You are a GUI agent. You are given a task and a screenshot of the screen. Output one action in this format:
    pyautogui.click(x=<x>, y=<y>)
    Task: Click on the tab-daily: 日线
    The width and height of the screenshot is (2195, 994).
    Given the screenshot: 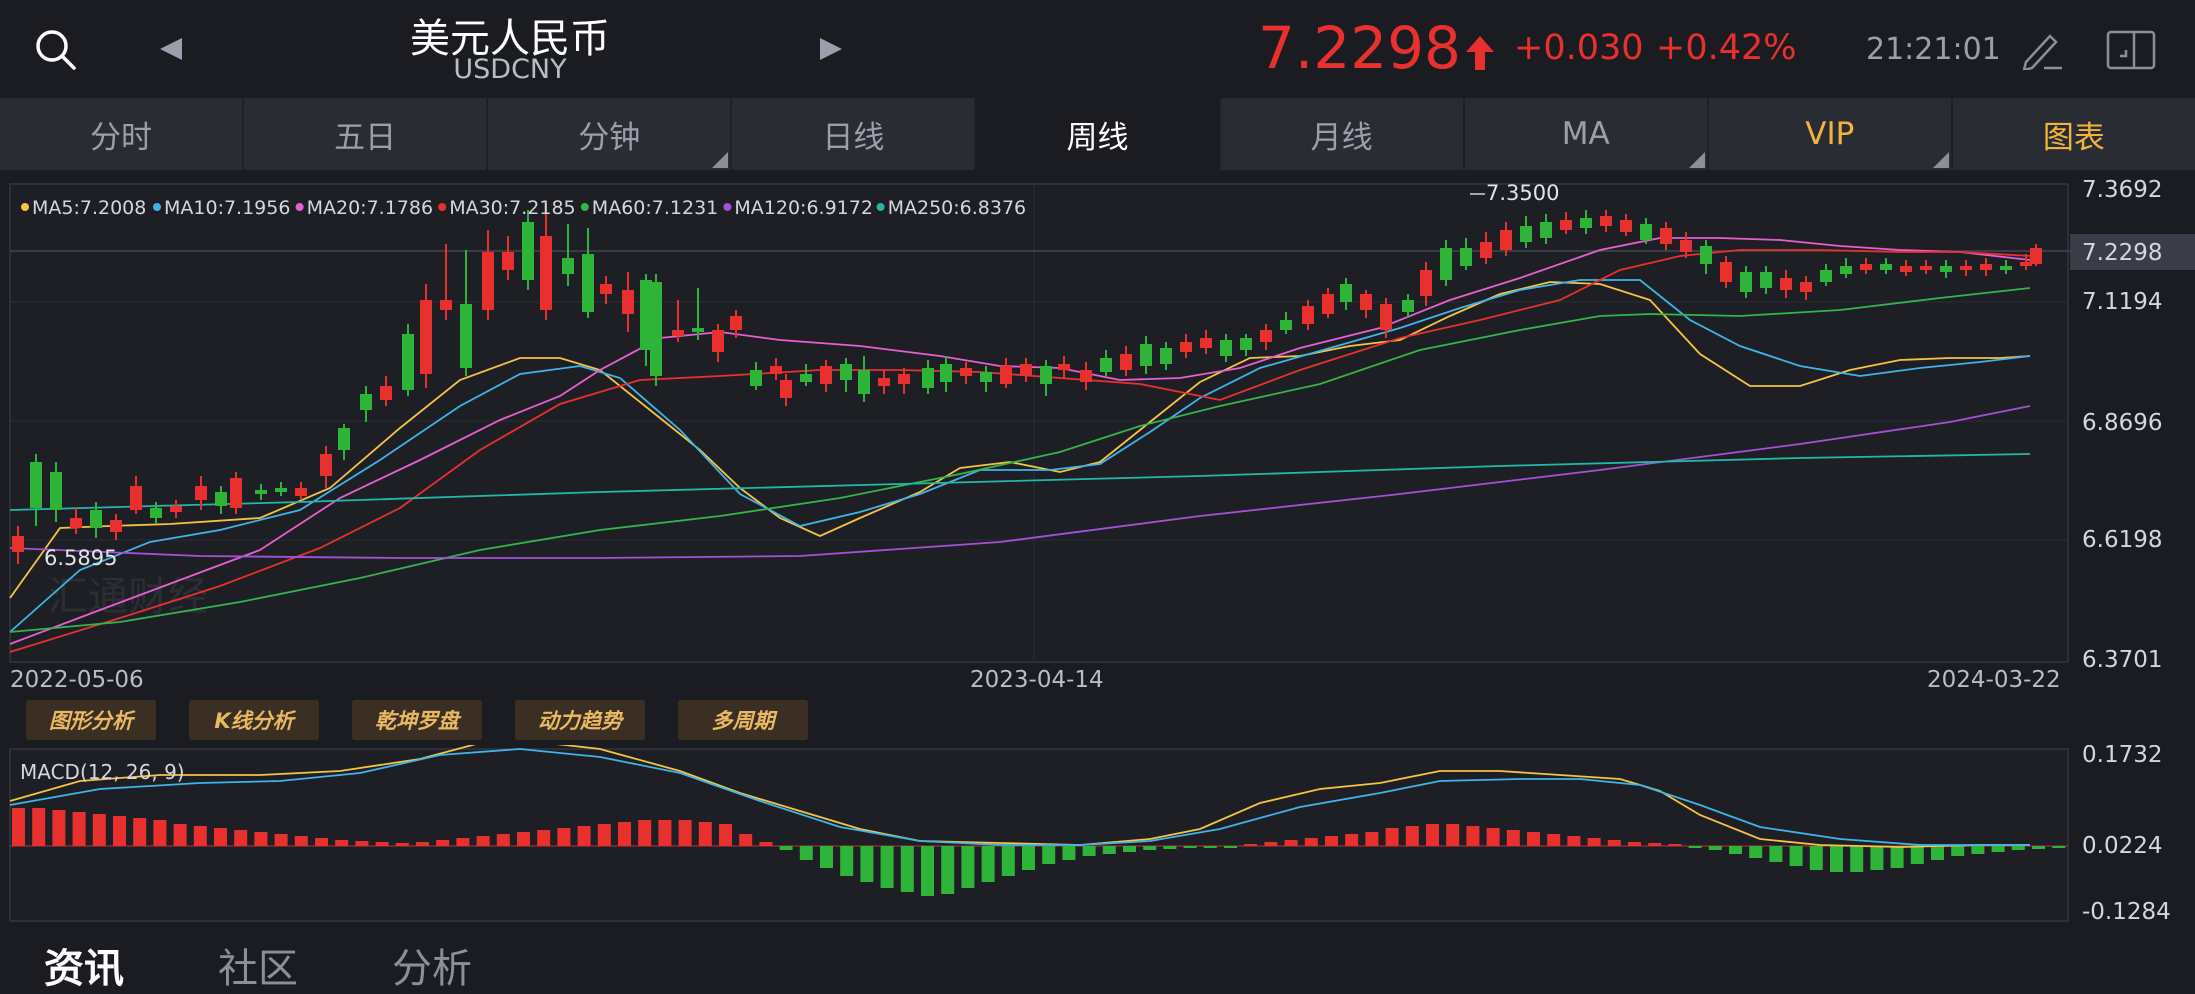 What is the action you would take?
    pyautogui.click(x=854, y=134)
    